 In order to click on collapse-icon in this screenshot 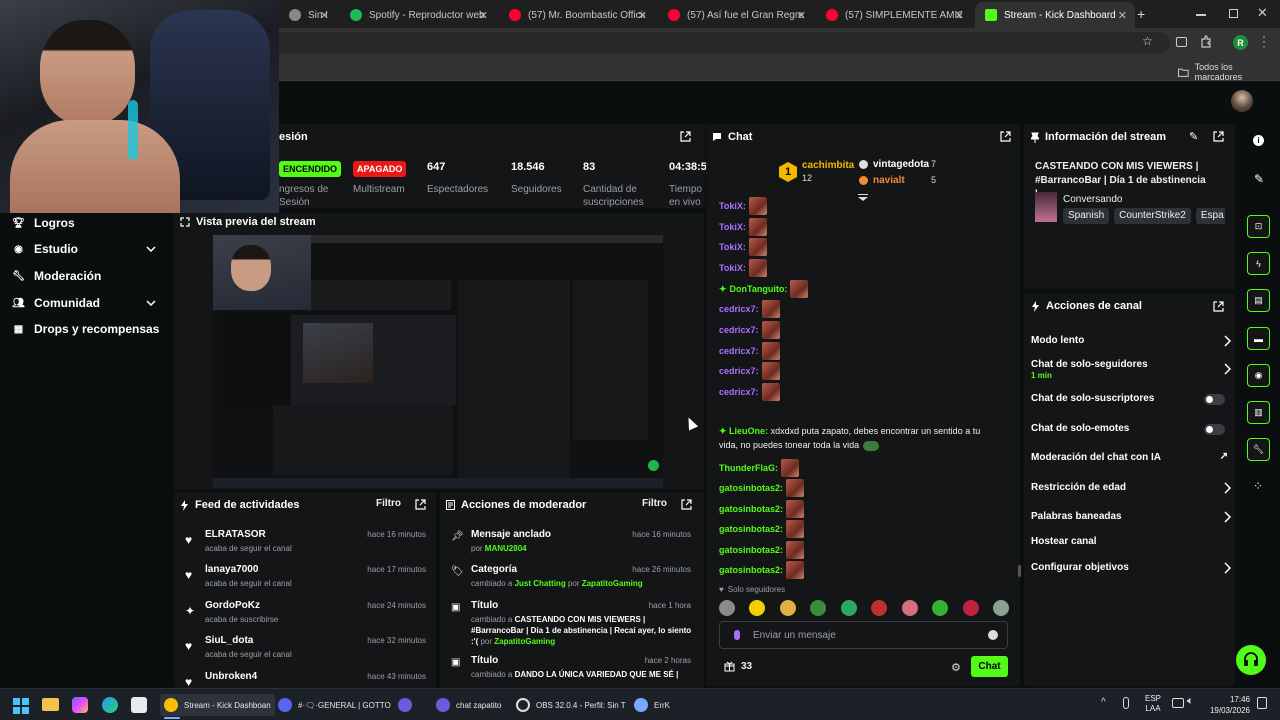, I will do `click(863, 194)`.